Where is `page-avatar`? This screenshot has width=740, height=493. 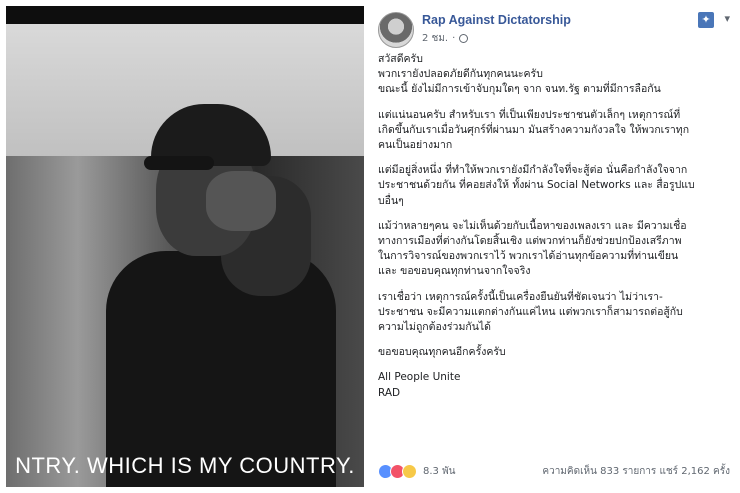 page-avatar is located at coordinates (396, 30).